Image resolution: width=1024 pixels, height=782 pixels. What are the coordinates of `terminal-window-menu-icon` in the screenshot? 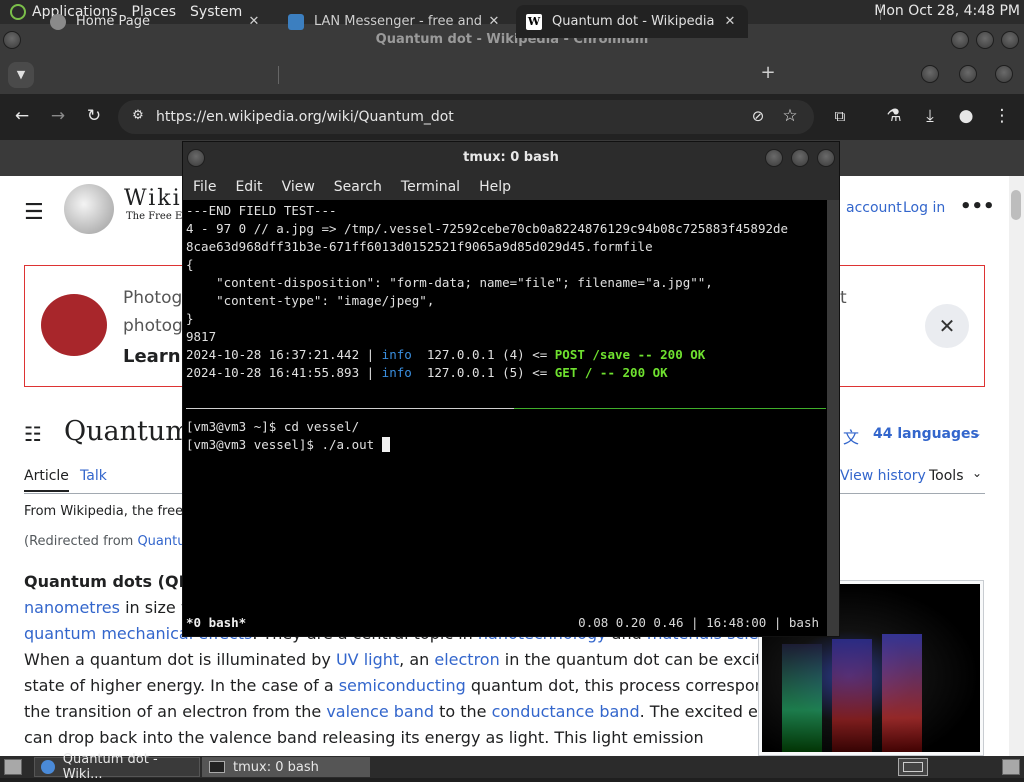 It's located at (196, 158).